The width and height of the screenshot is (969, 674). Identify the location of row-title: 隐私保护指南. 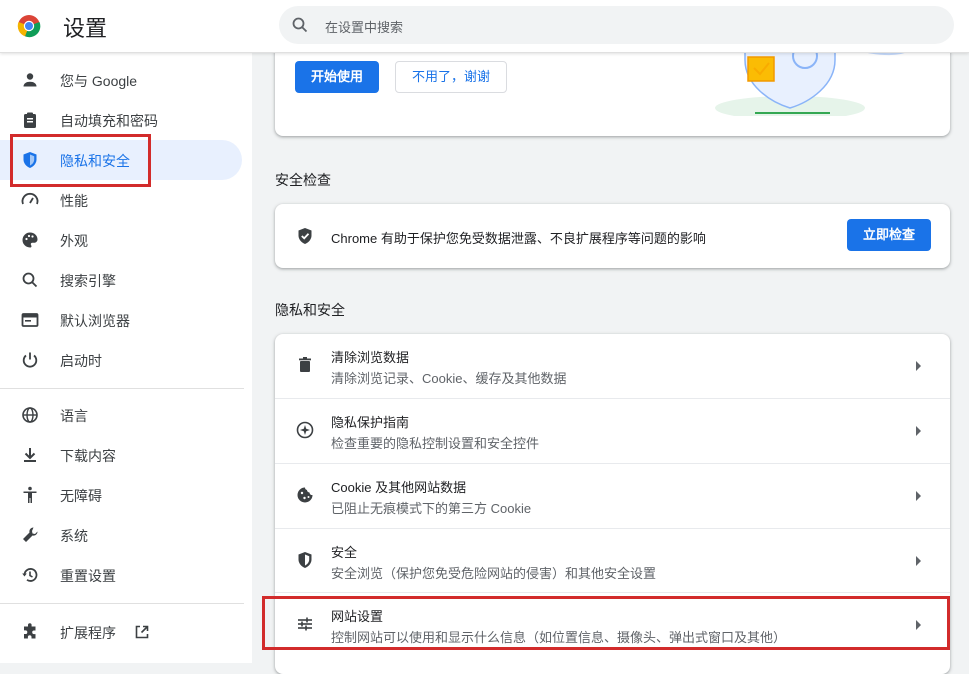
(370, 422).